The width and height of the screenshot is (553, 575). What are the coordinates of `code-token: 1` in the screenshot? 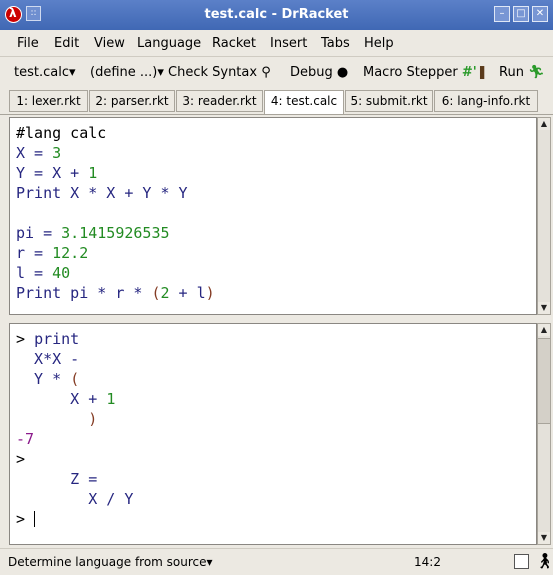 It's located at (111, 399).